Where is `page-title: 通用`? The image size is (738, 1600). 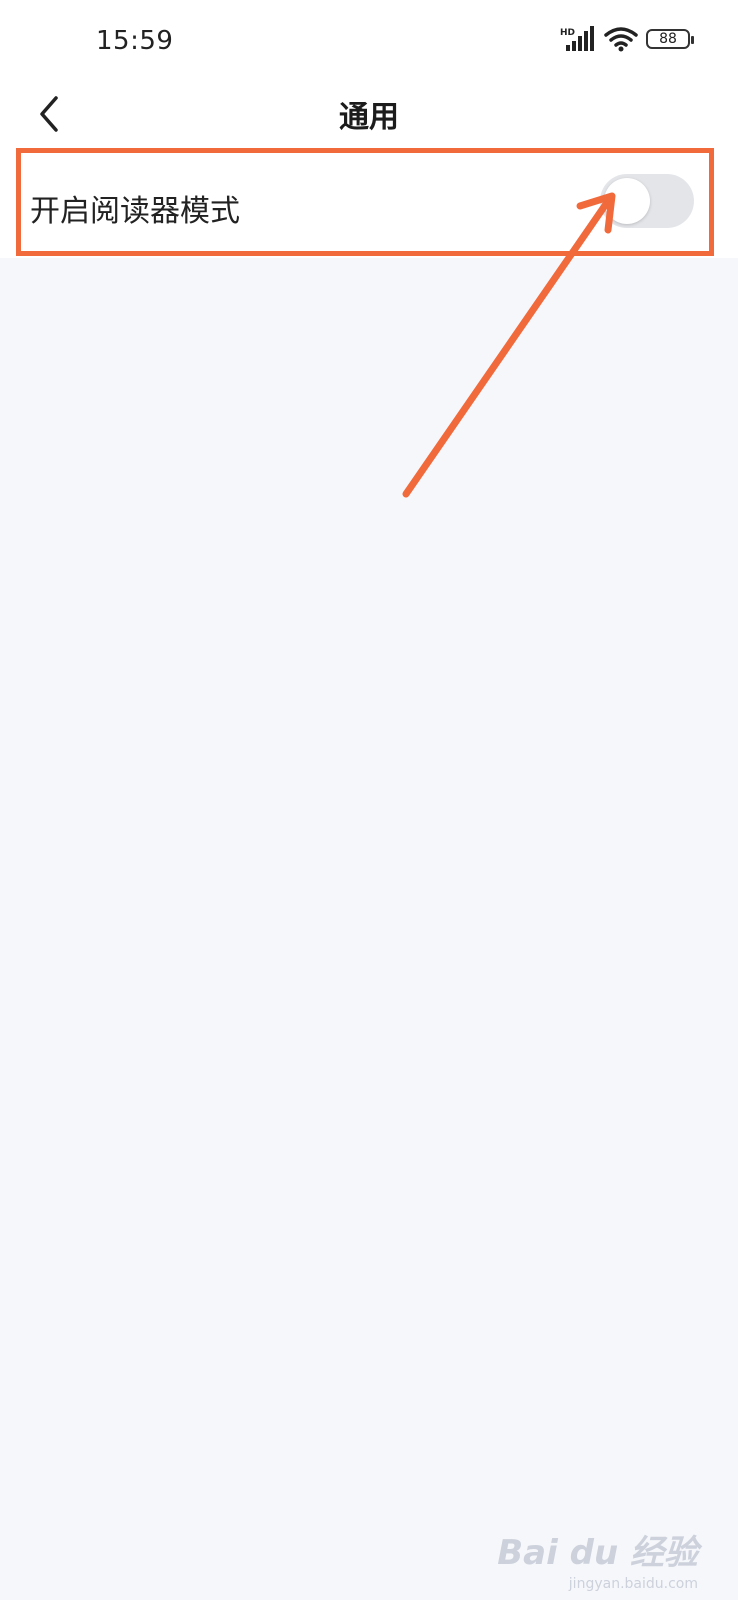 page-title: 通用 is located at coordinates (369, 117).